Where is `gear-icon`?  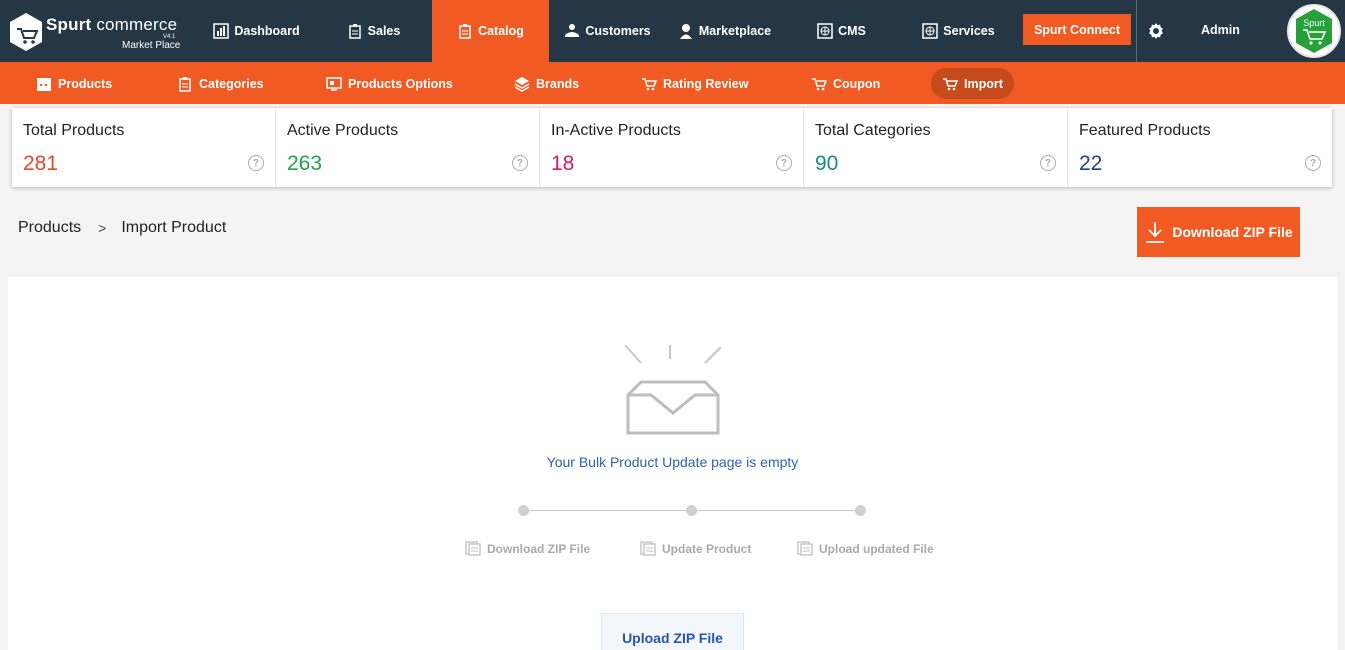
gear-icon is located at coordinates (1156, 31).